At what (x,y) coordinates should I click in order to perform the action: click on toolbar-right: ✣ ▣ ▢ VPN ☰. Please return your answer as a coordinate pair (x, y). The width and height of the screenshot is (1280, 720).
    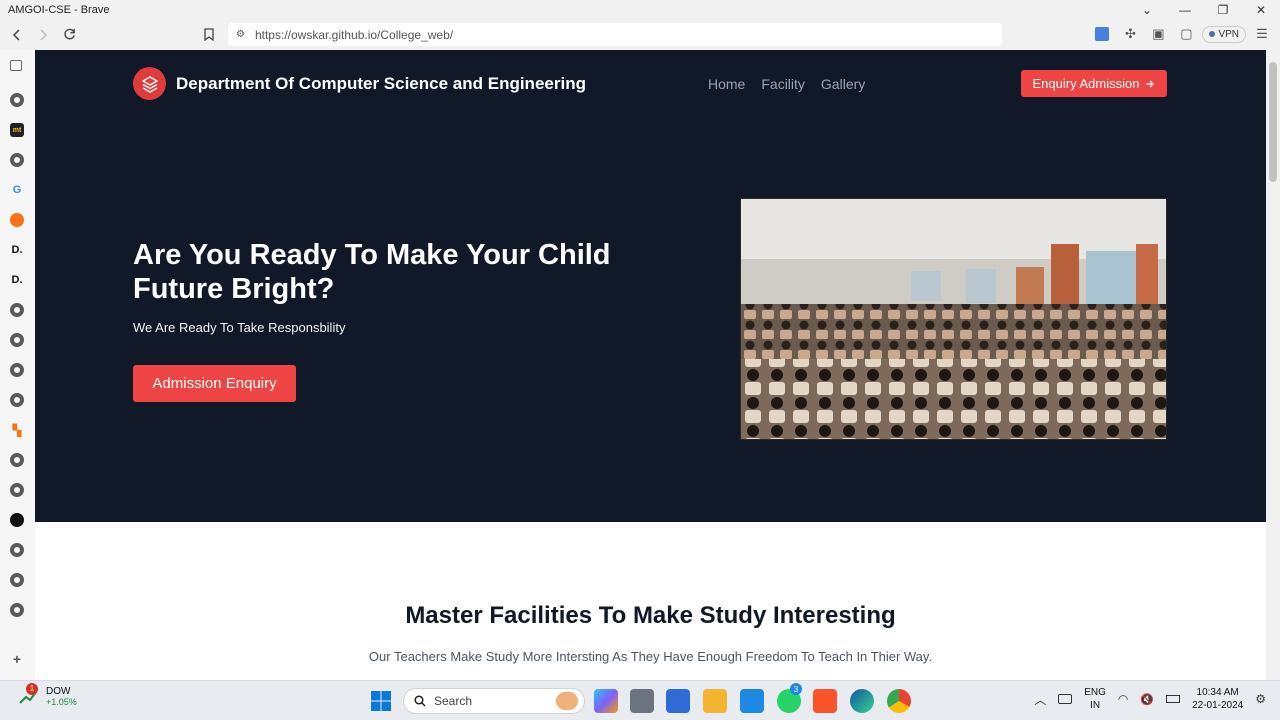
    Looking at the image, I should click on (1182, 34).